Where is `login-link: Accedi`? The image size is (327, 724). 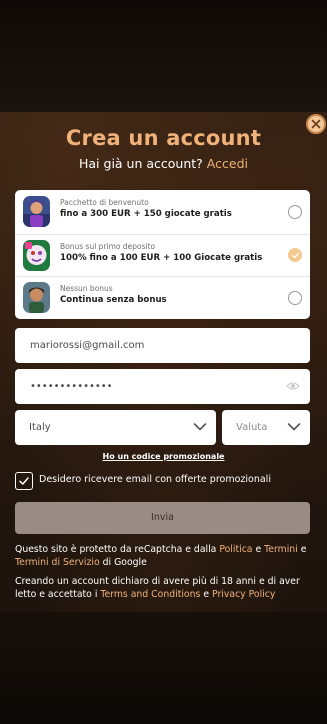 login-link: Accedi is located at coordinates (227, 163).